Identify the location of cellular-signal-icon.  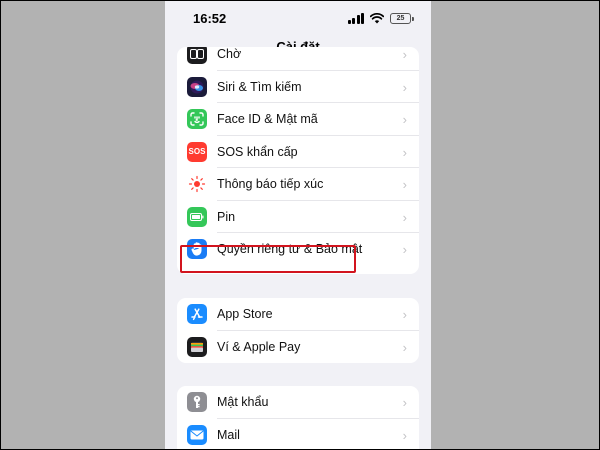
(355, 18).